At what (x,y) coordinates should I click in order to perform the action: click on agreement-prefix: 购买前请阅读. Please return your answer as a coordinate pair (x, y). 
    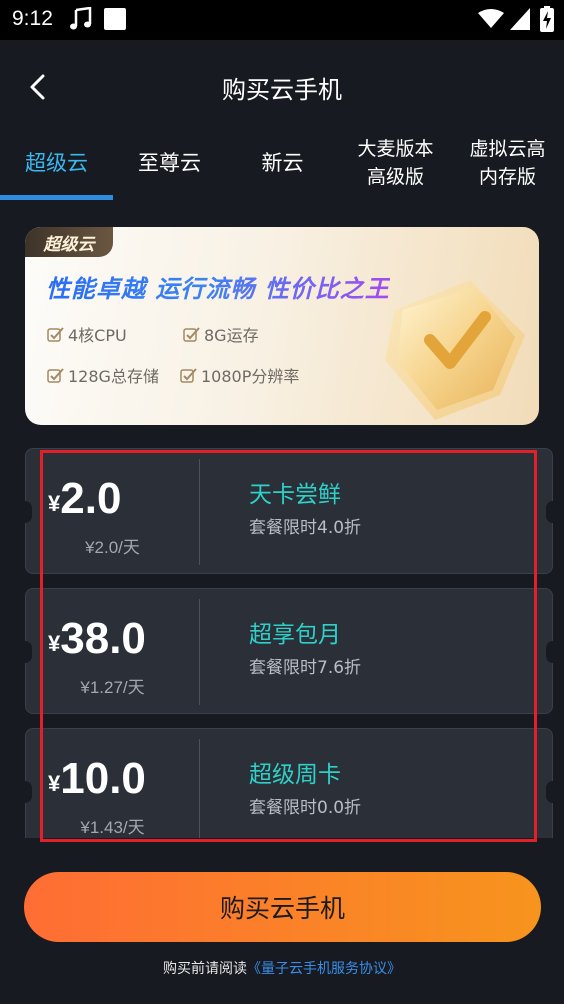
    Looking at the image, I should click on (205, 969).